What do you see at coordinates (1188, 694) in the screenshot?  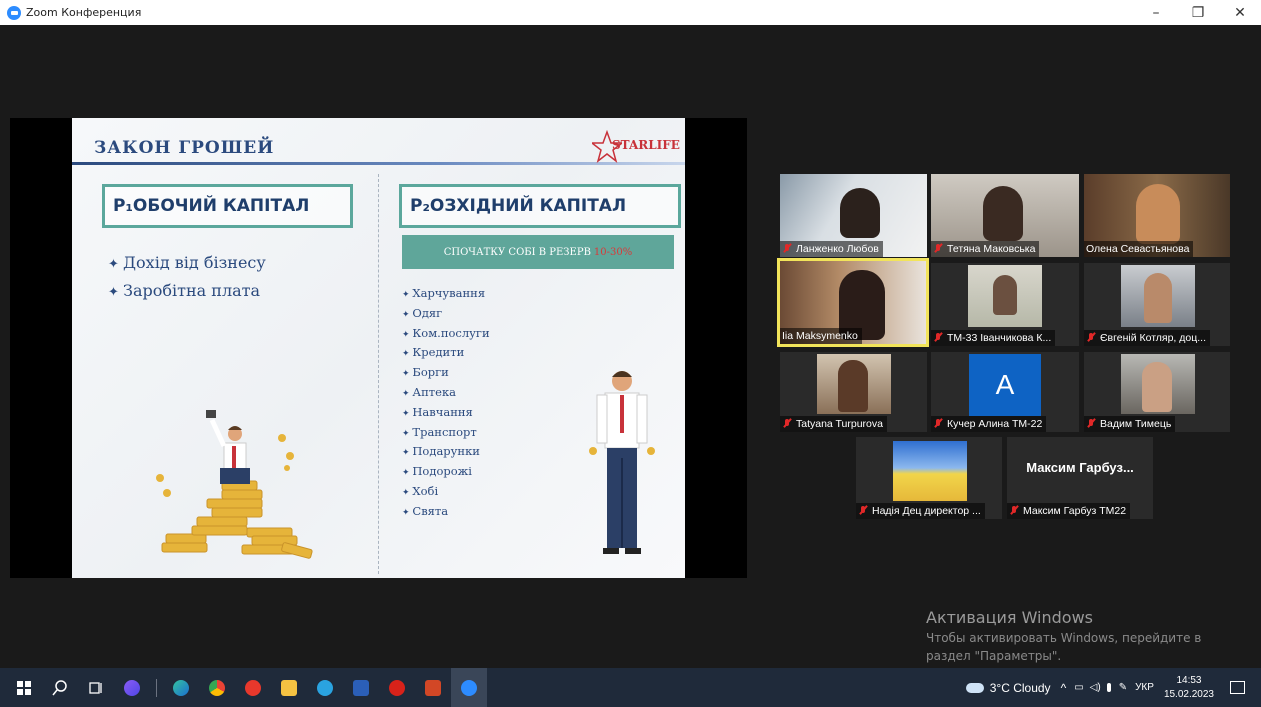 I see `clock-date: 15.02.2023` at bounding box center [1188, 694].